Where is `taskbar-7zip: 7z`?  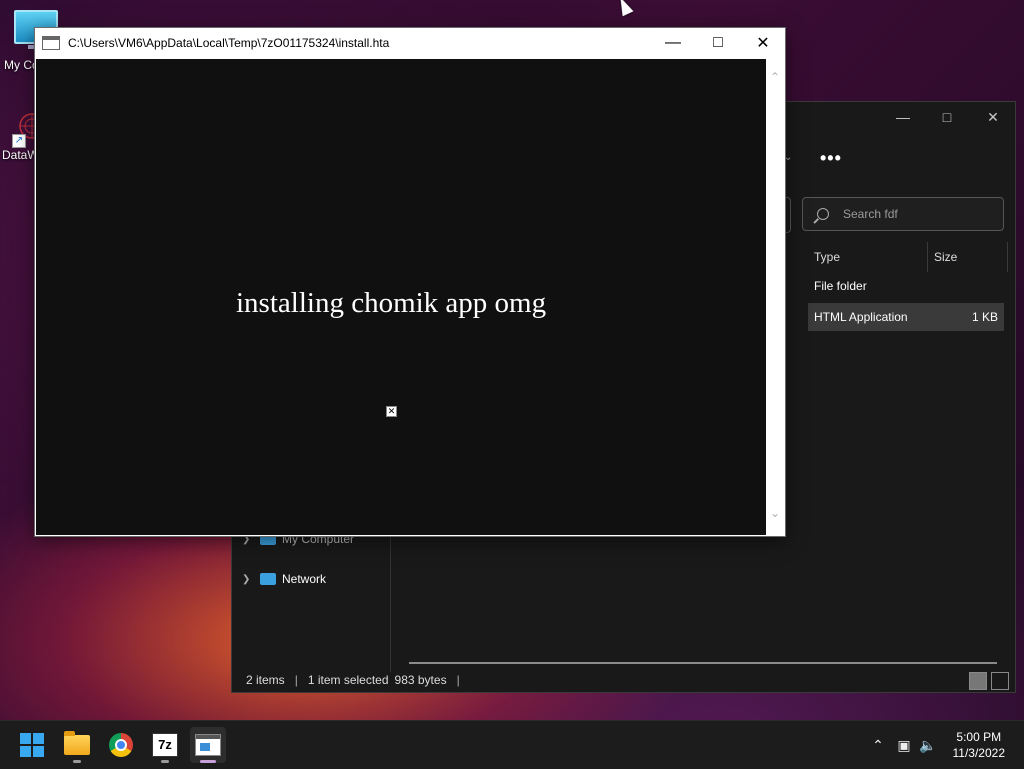 taskbar-7zip: 7z is located at coordinates (165, 745).